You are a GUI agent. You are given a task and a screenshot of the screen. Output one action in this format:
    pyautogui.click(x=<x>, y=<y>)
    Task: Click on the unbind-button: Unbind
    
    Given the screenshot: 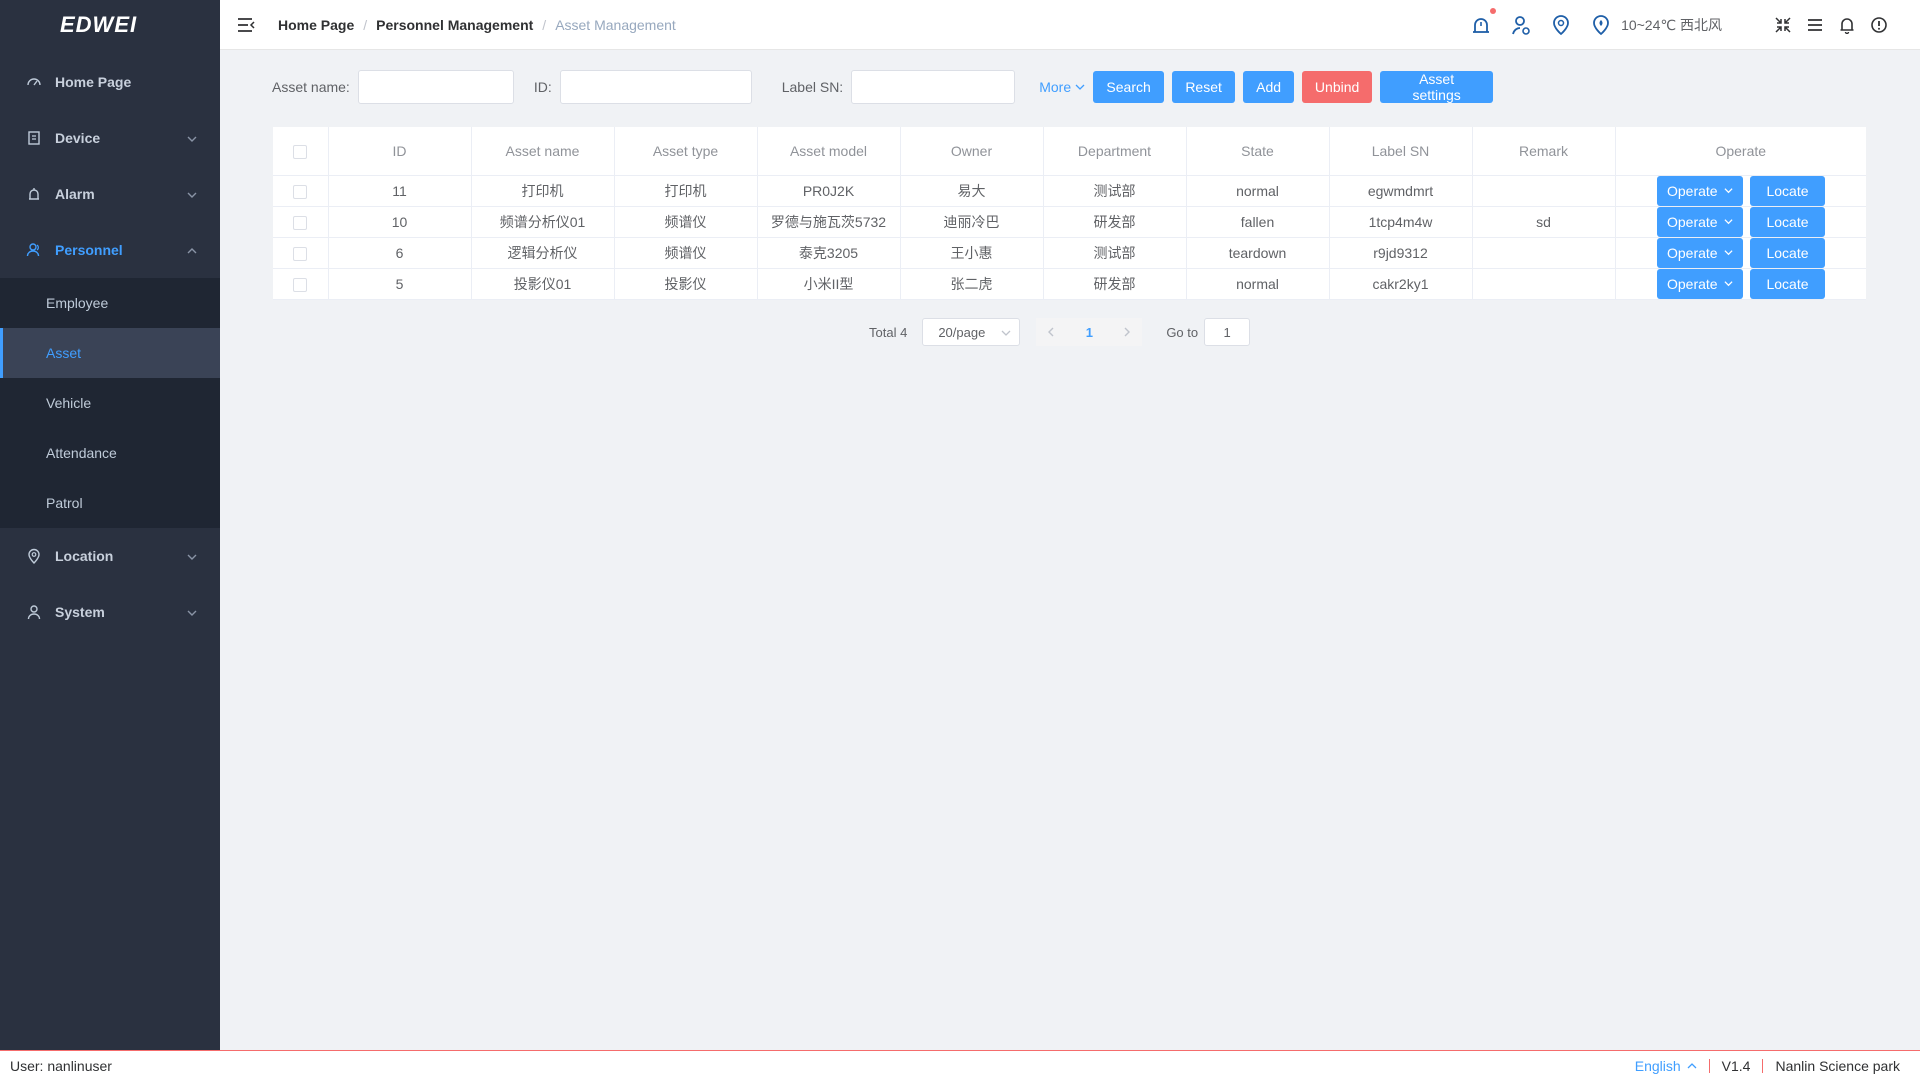 What is the action you would take?
    pyautogui.click(x=1337, y=86)
    